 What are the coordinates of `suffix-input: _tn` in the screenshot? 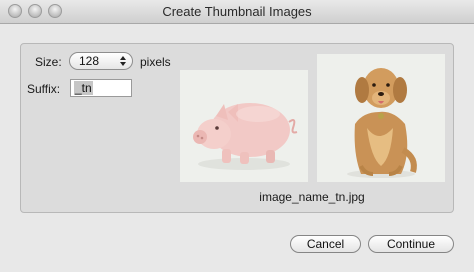 It's located at (101, 88).